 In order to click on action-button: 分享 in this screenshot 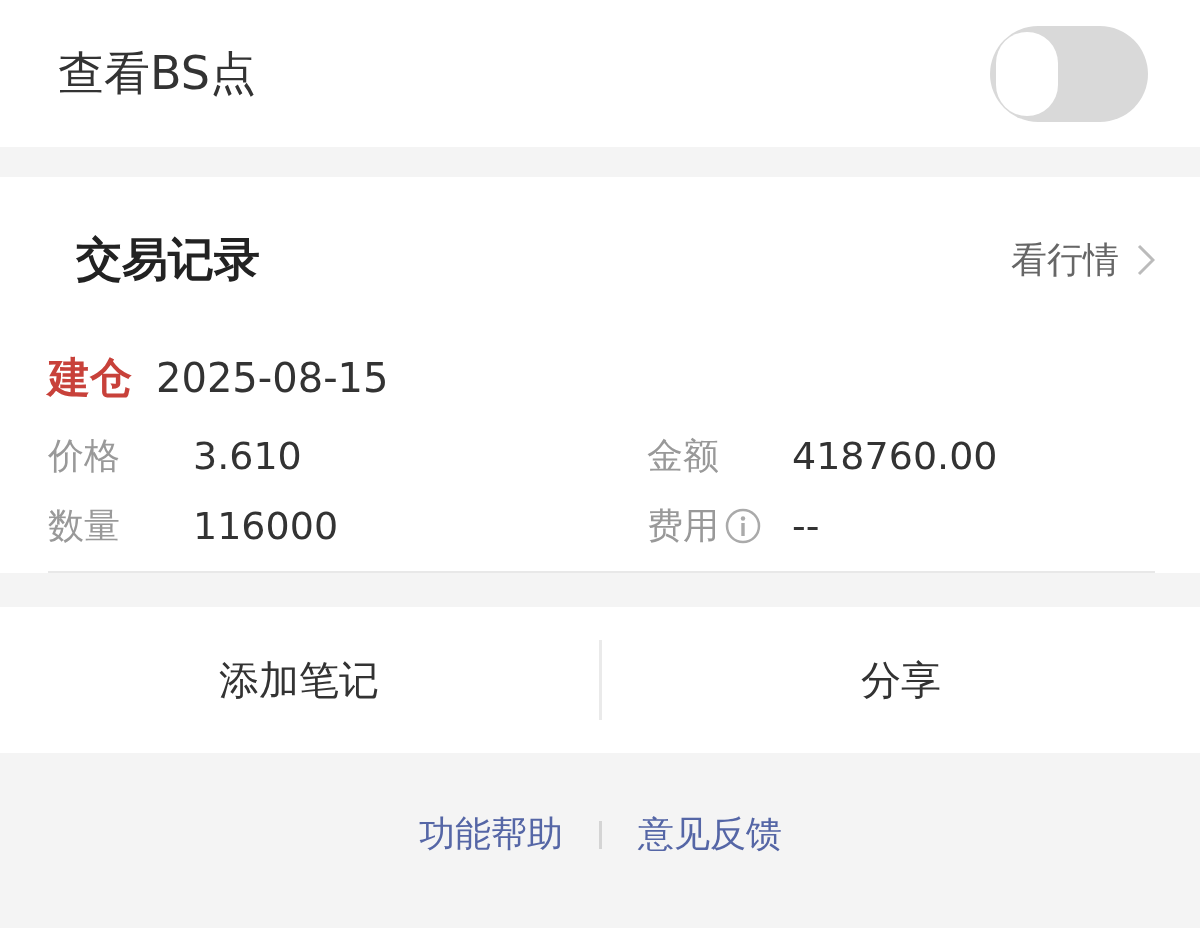, I will do `click(900, 680)`.